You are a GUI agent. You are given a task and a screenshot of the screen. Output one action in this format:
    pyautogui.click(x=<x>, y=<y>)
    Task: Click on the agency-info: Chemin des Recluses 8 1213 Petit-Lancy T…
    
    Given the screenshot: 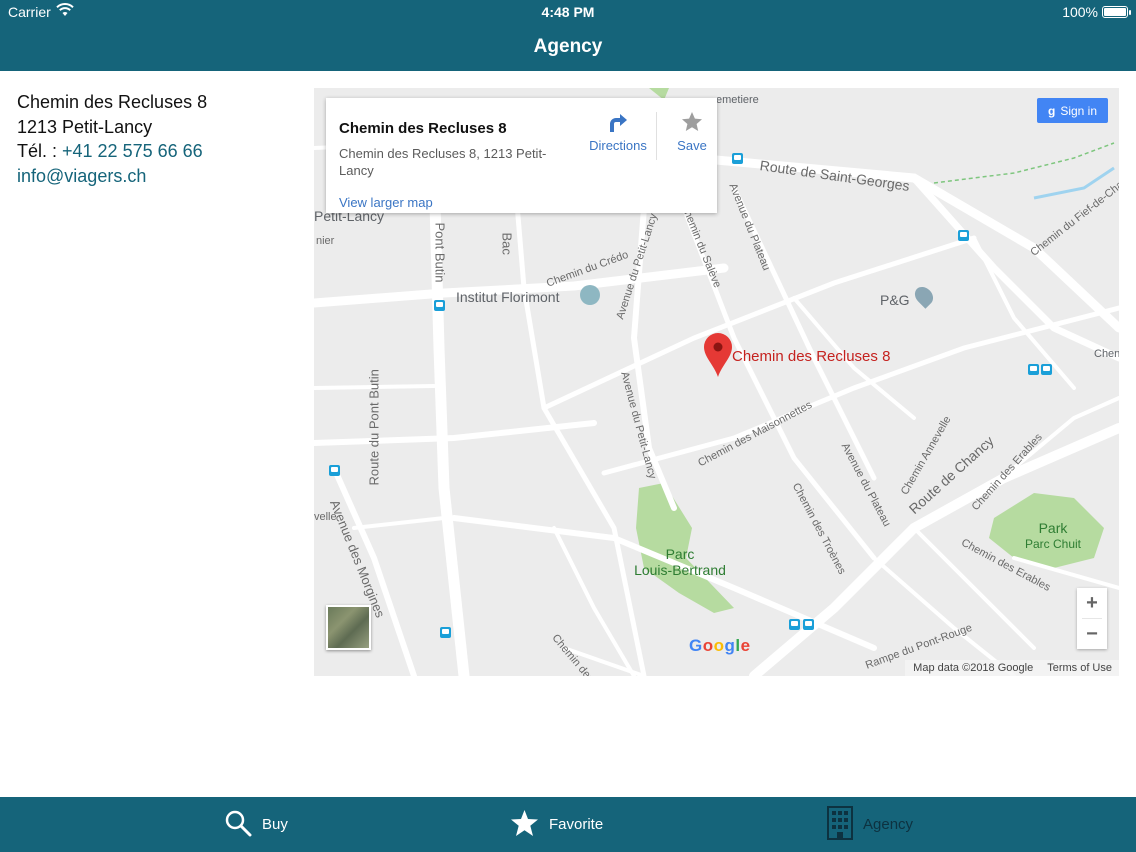 What is the action you would take?
    pyautogui.click(x=112, y=139)
    